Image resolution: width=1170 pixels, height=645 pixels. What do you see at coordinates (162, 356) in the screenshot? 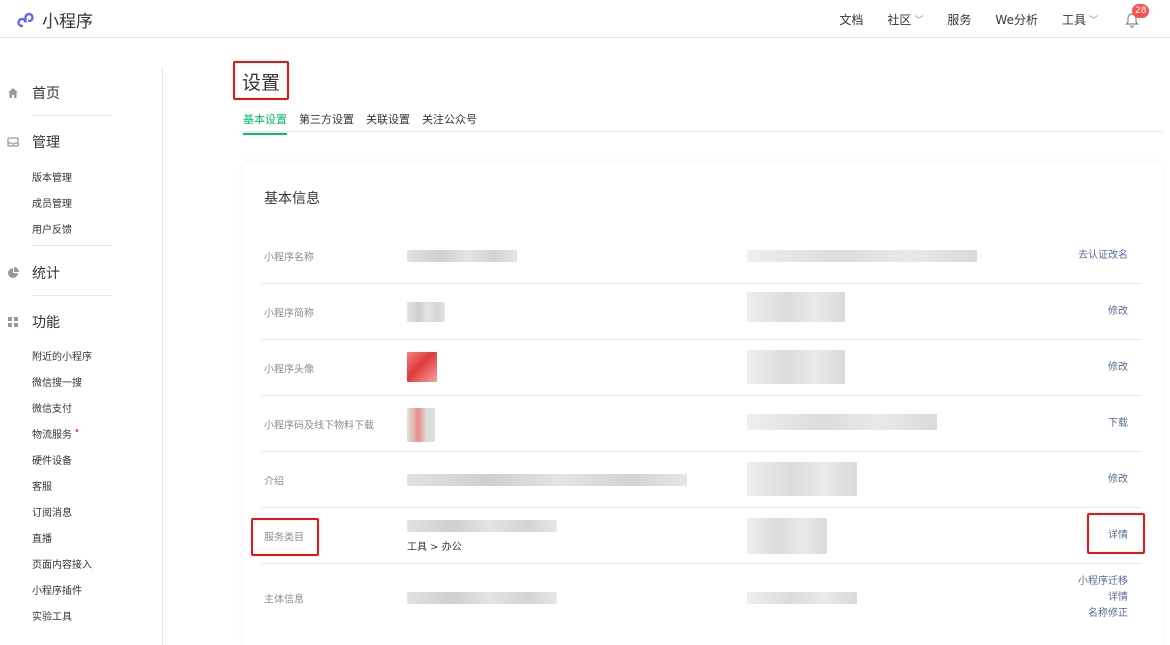
I see `sidebar-divider` at bounding box center [162, 356].